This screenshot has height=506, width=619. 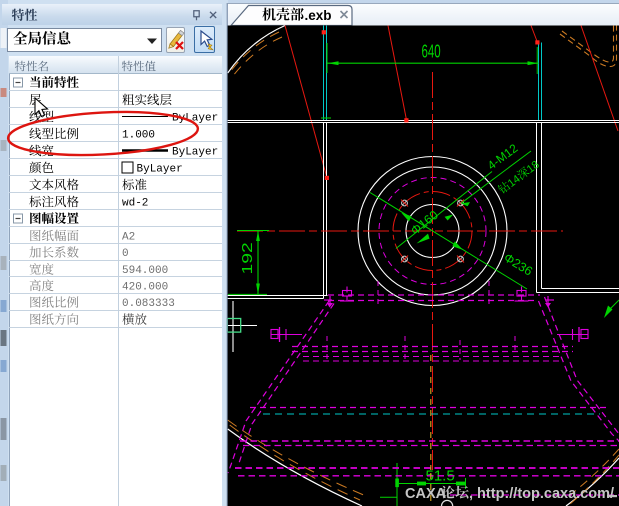 What do you see at coordinates (148, 304) in the screenshot?
I see `svg-text: 0.083333` at bounding box center [148, 304].